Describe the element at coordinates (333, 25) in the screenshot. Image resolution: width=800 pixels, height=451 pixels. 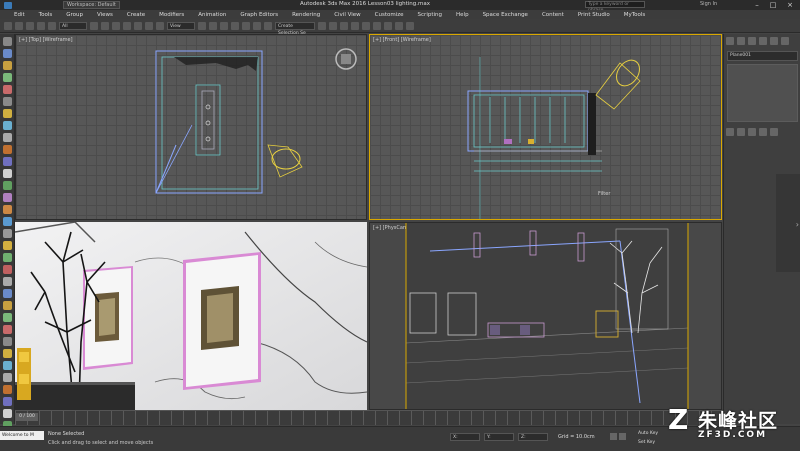
I see `align-icon` at that location.